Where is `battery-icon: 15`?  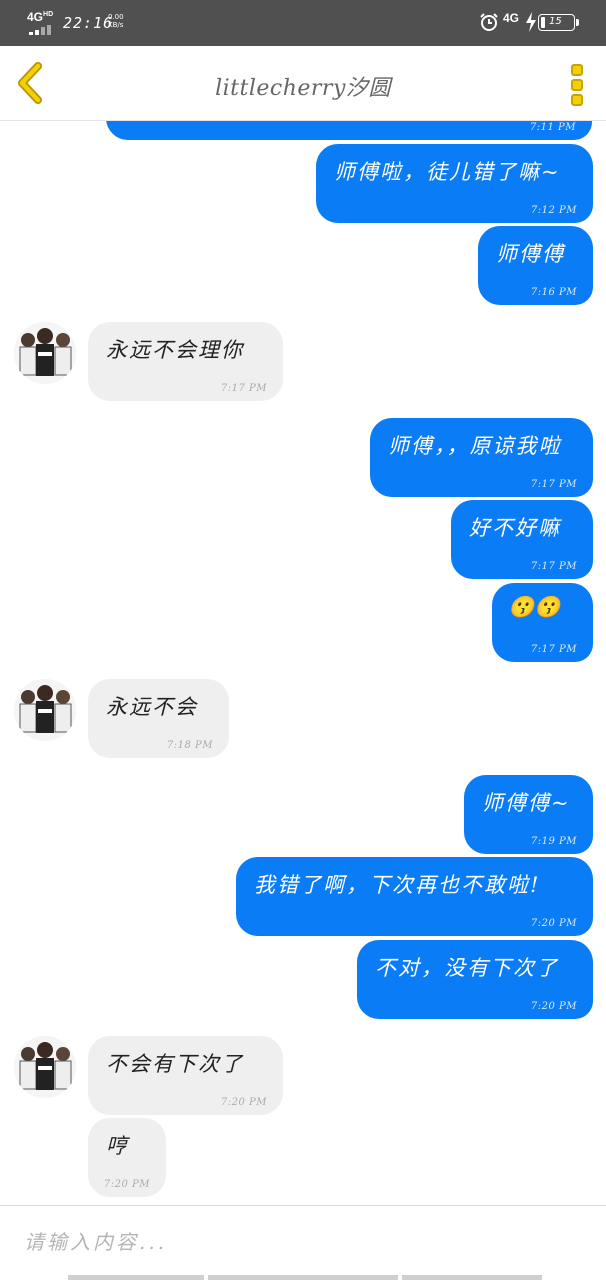
battery-icon: 15 is located at coordinates (556, 22).